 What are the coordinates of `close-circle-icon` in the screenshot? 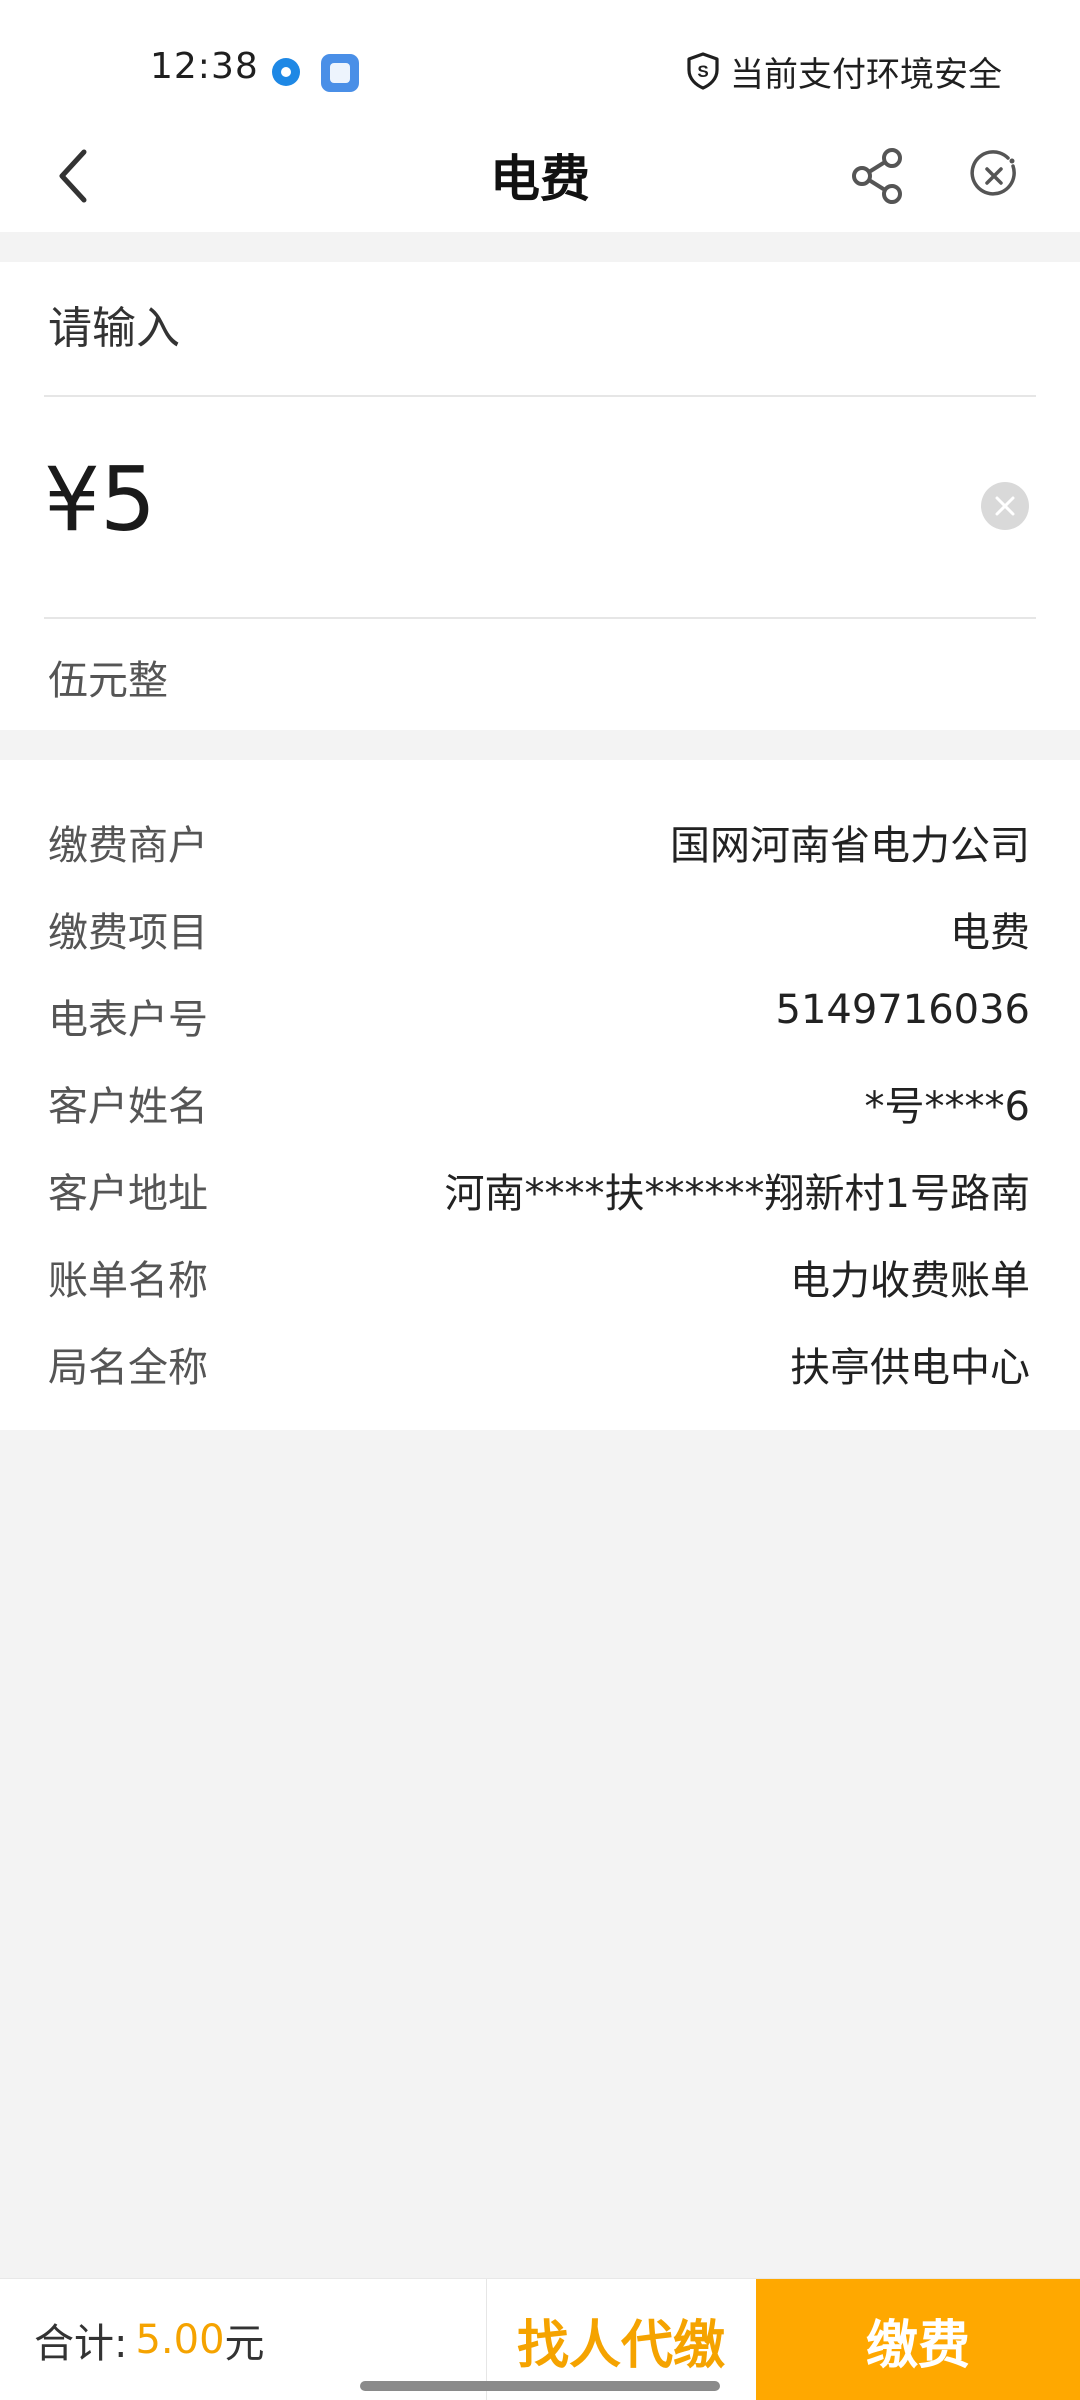 It's located at (993, 173).